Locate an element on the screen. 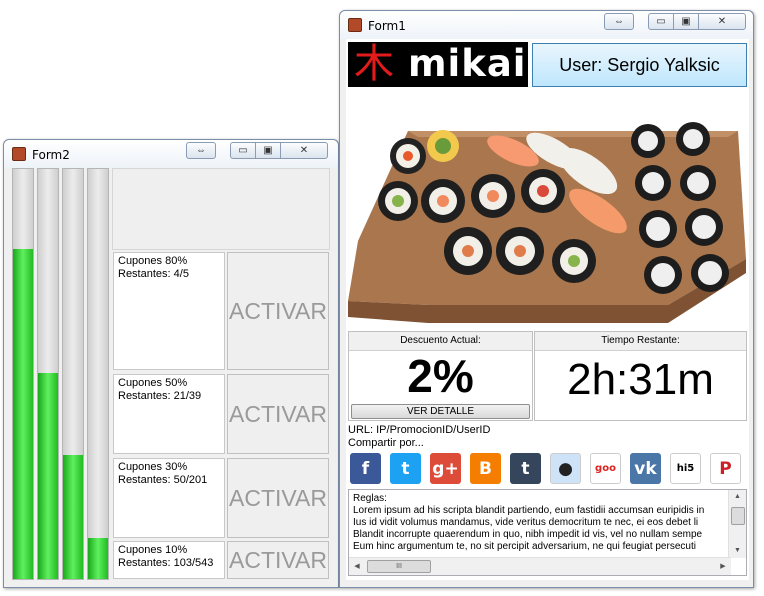 The image size is (764, 596). brand-name: mikai is located at coordinates (467, 63).